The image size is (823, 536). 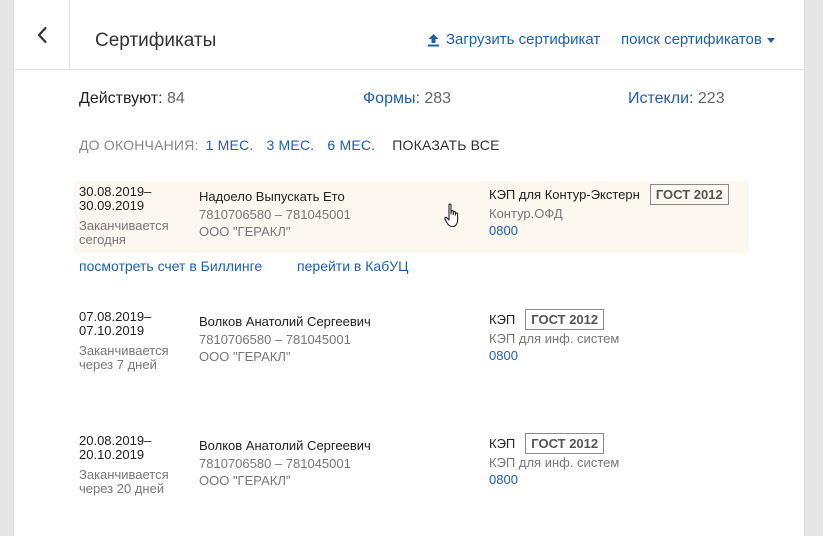 I want to click on date-to: 07.10.2019, so click(x=112, y=330).